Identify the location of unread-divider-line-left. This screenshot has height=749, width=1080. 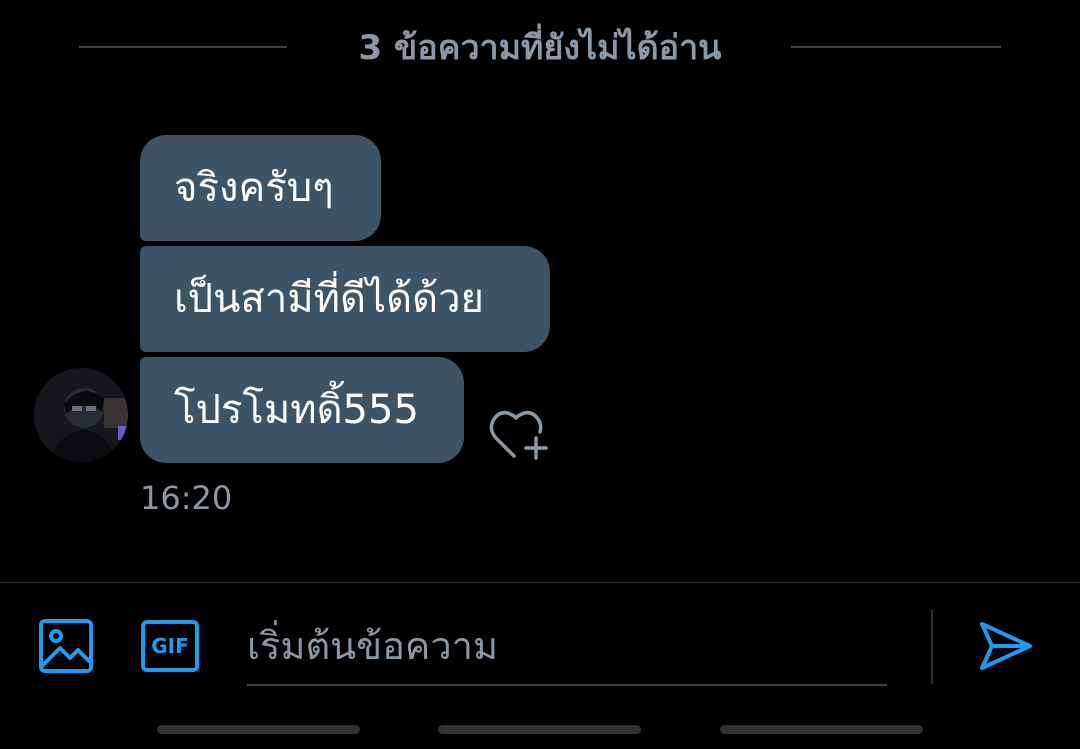
(183, 47).